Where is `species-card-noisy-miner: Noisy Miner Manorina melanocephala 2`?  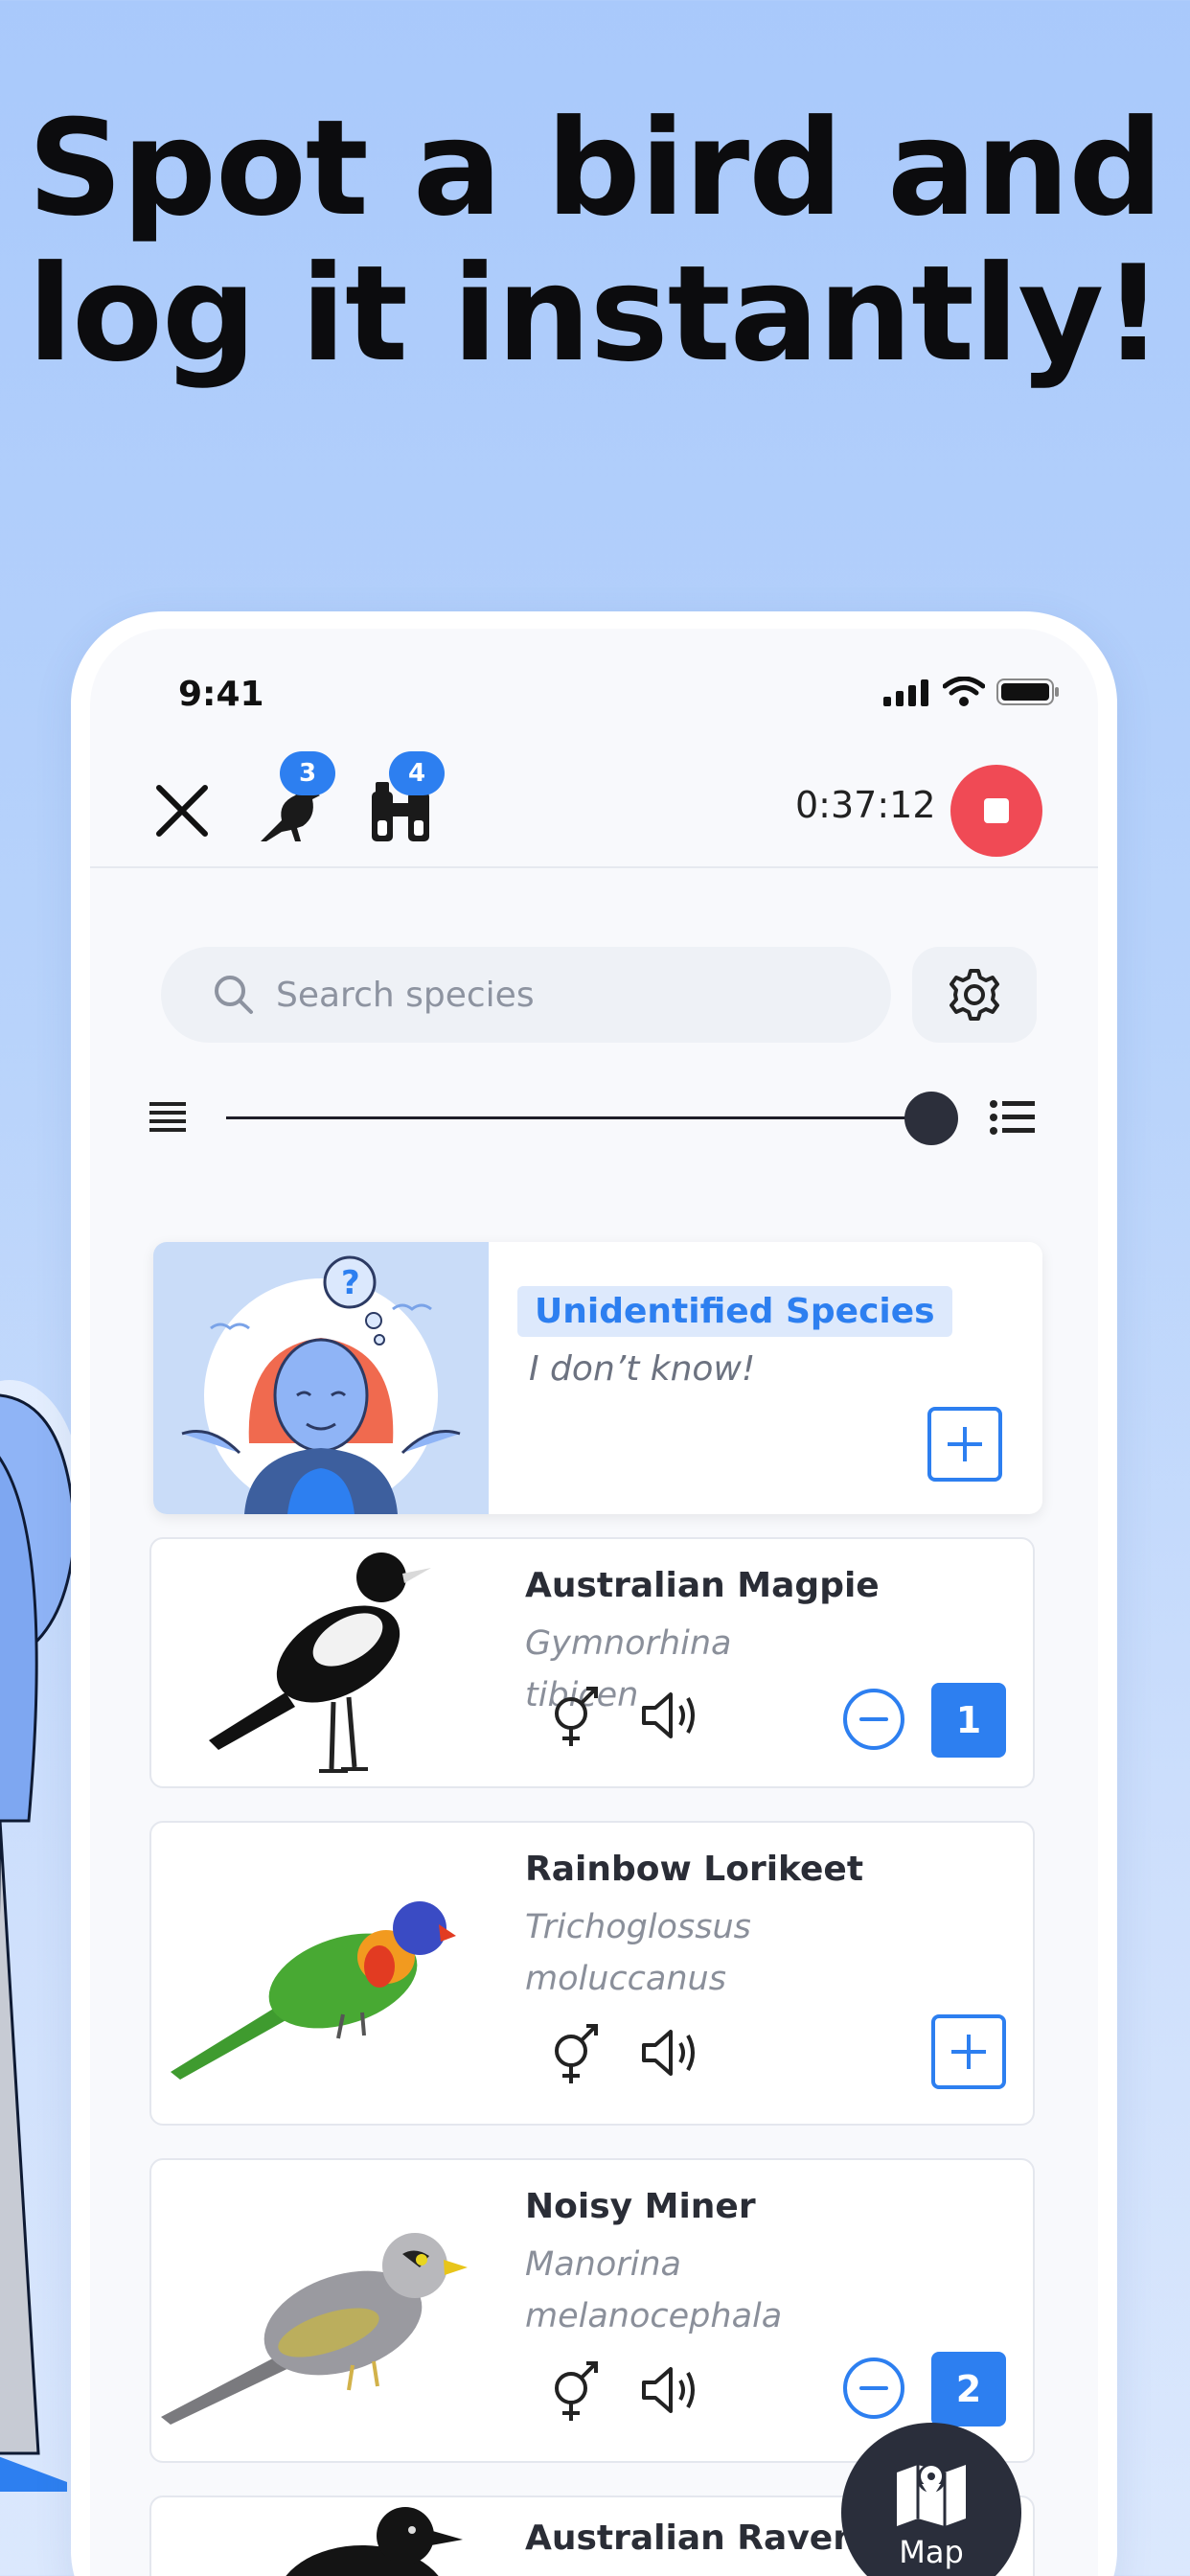 species-card-noisy-miner: Noisy Miner Manorina melanocephala 2 is located at coordinates (592, 2310).